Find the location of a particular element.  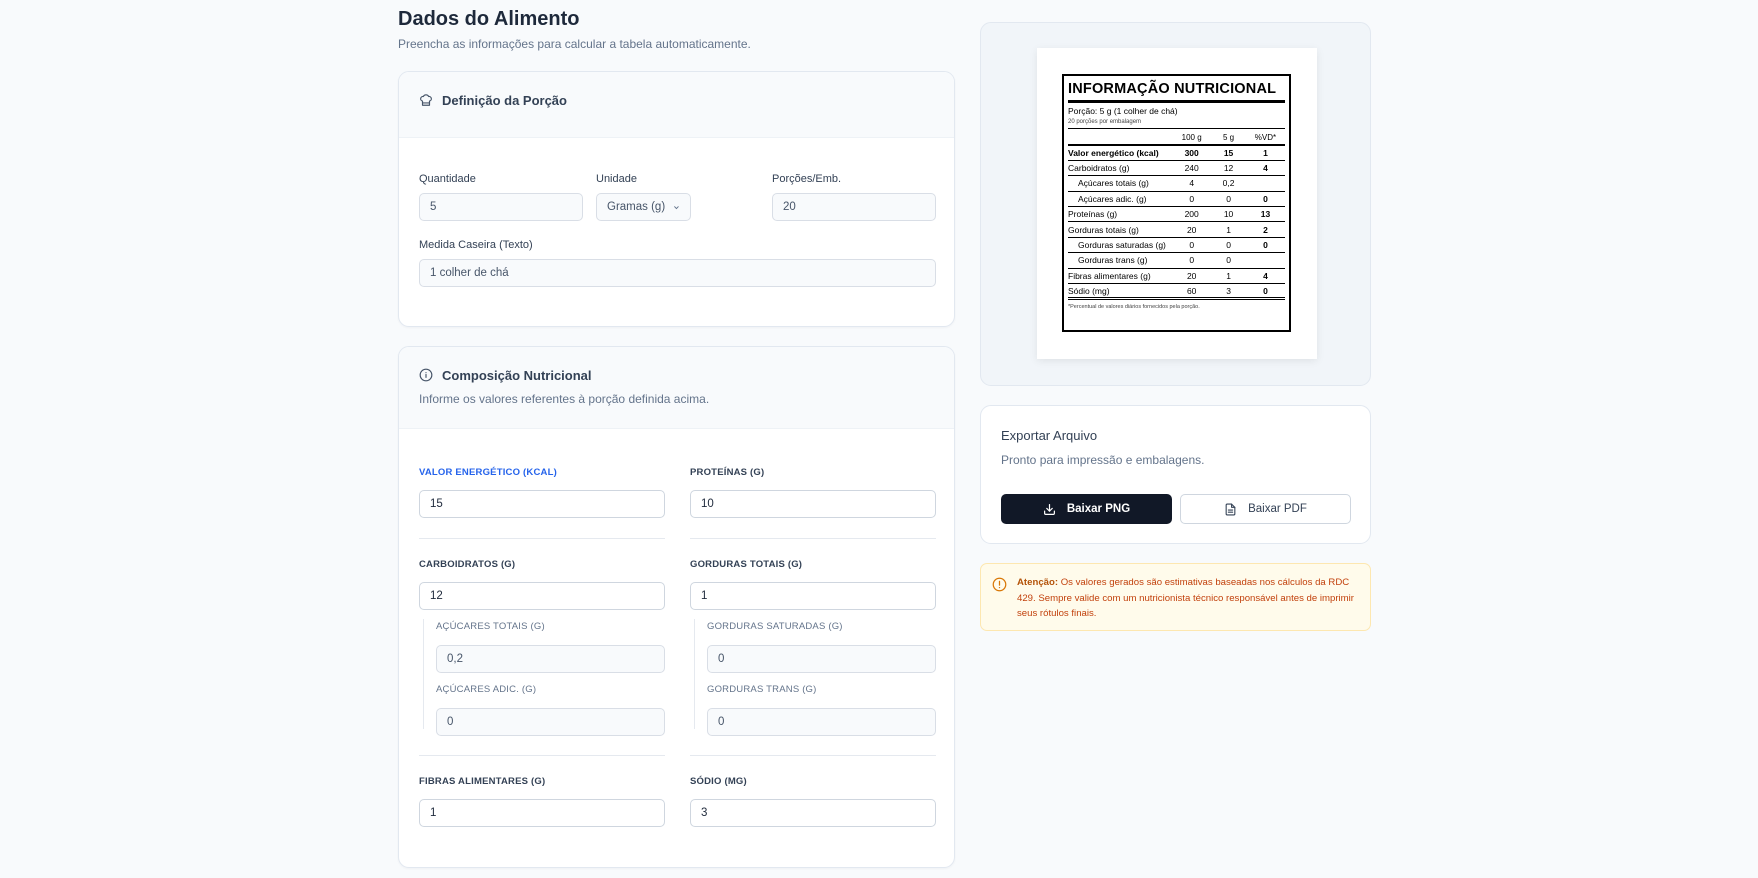

gorduras-input: 1 is located at coordinates (813, 596).